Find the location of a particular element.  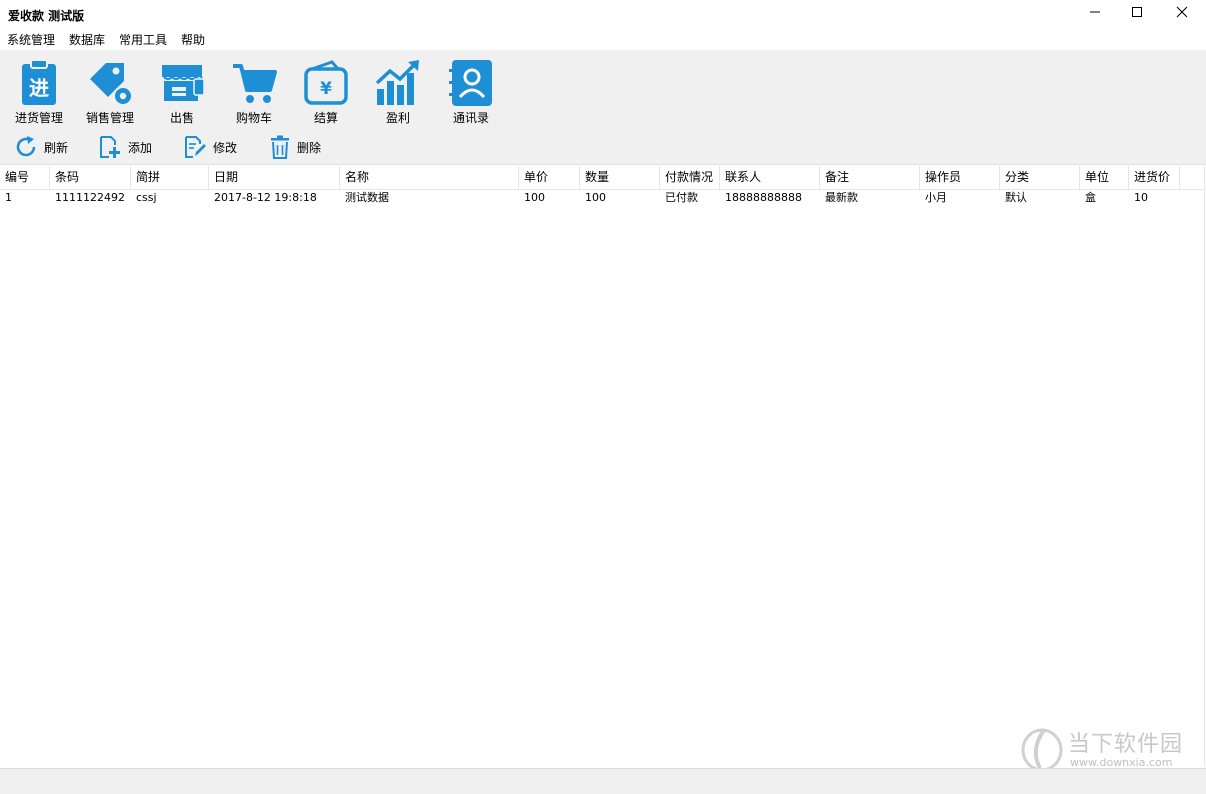

column-header-name: 名称 is located at coordinates (429, 177).